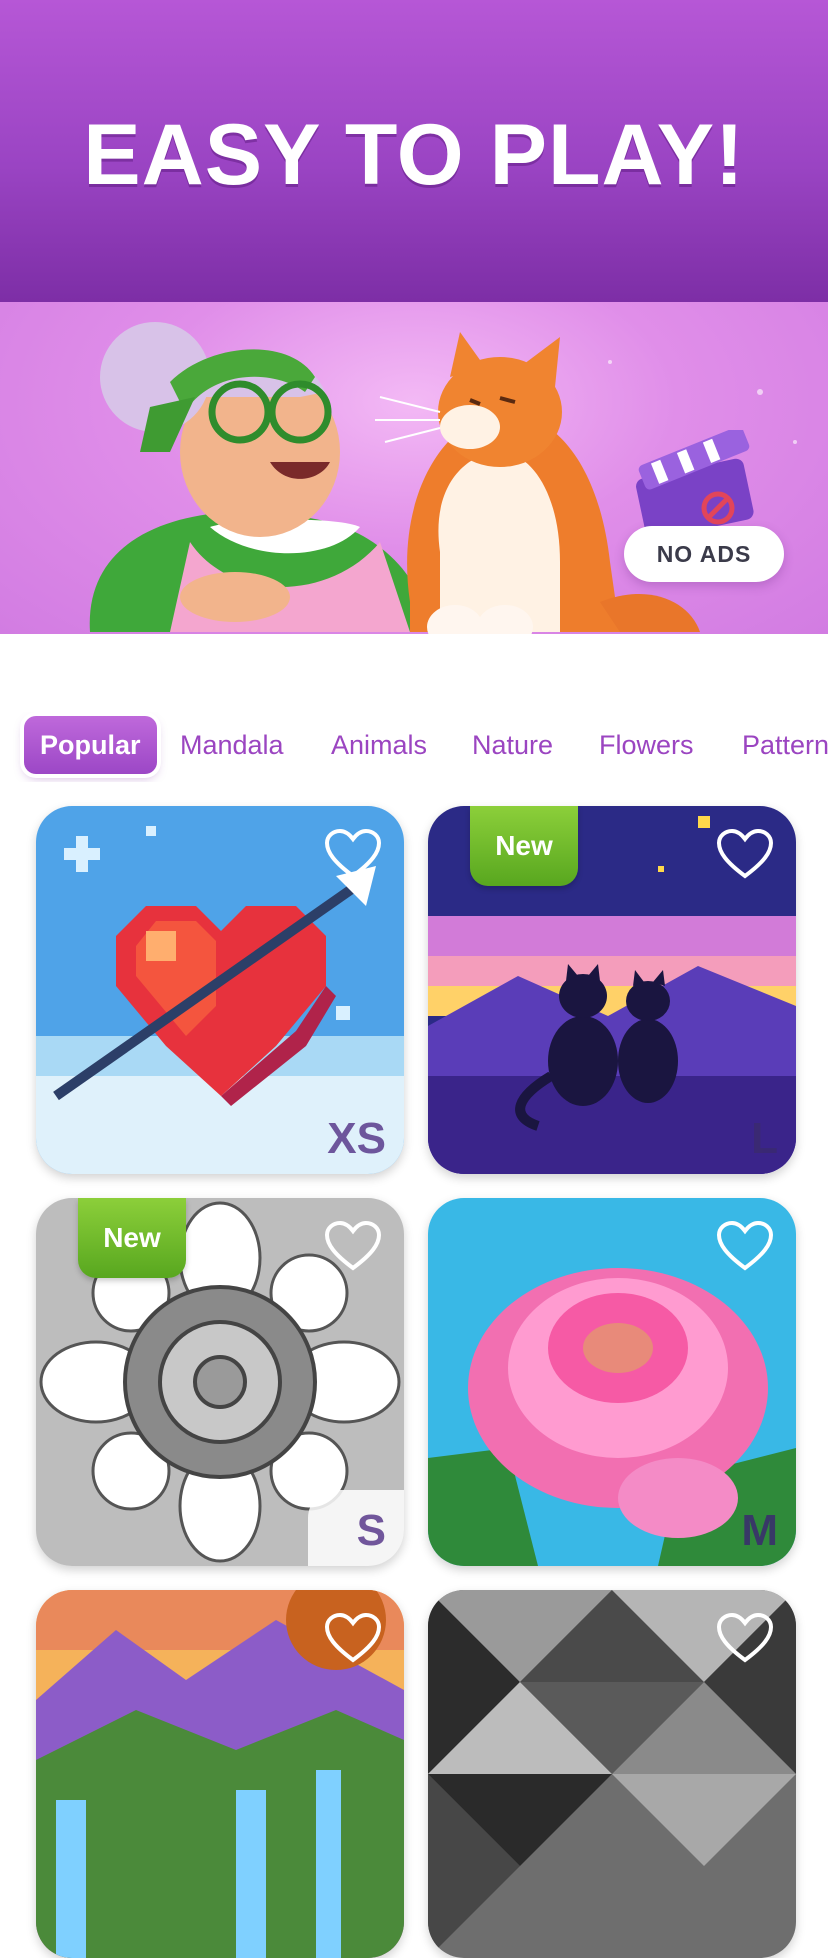  Describe the element at coordinates (646, 745) in the screenshot. I see `tab-flowers: Flowers` at that location.